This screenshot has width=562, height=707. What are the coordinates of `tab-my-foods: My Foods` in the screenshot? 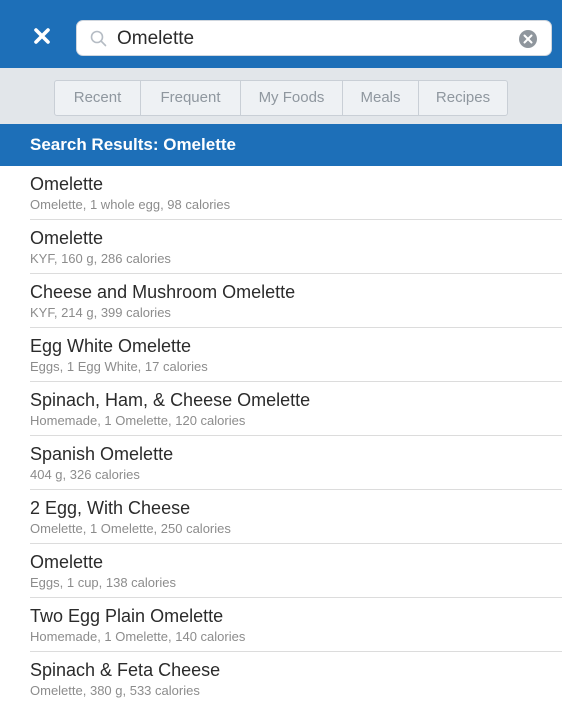 It's located at (292, 98).